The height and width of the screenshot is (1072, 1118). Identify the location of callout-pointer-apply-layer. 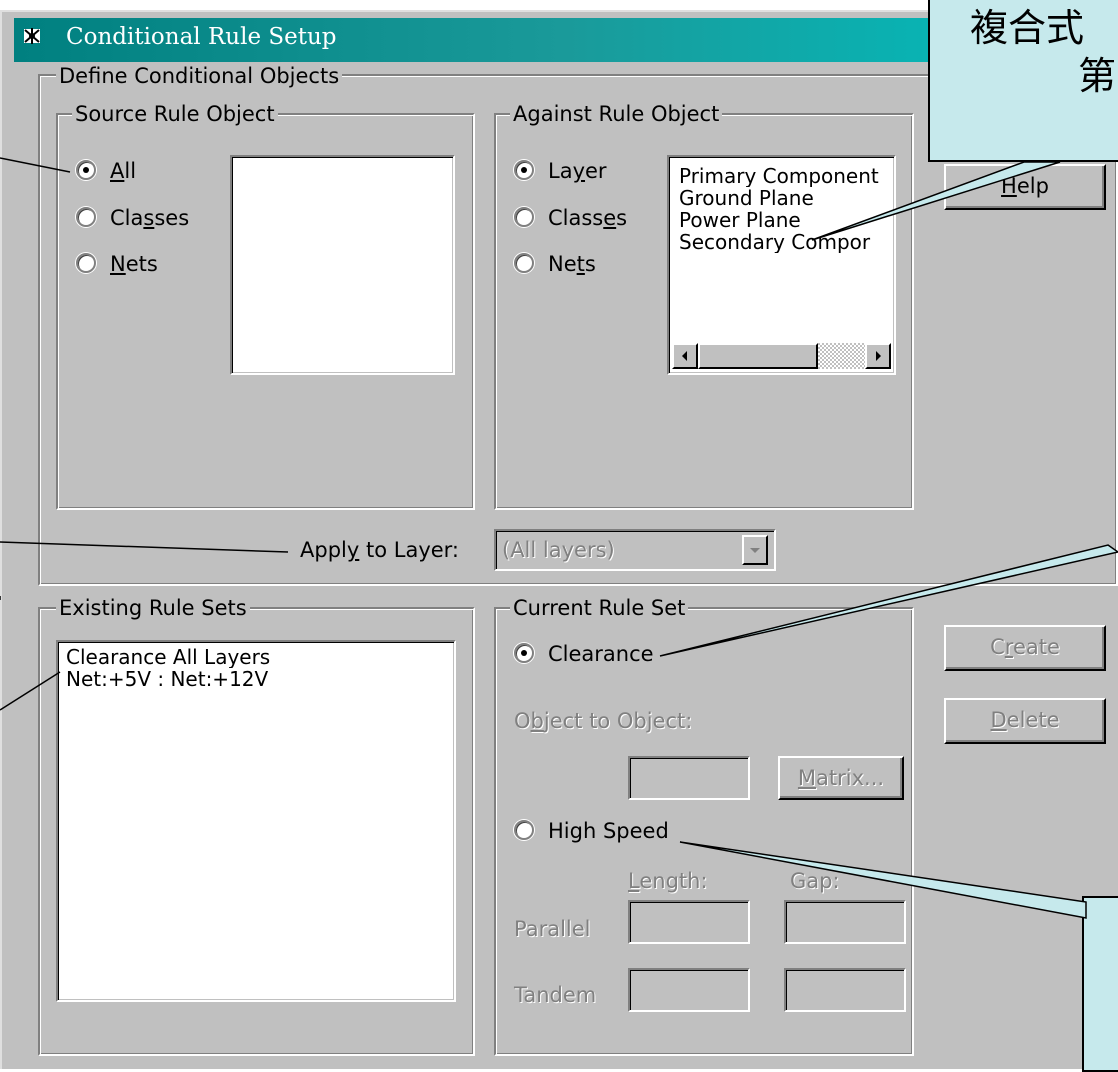
(144, 547).